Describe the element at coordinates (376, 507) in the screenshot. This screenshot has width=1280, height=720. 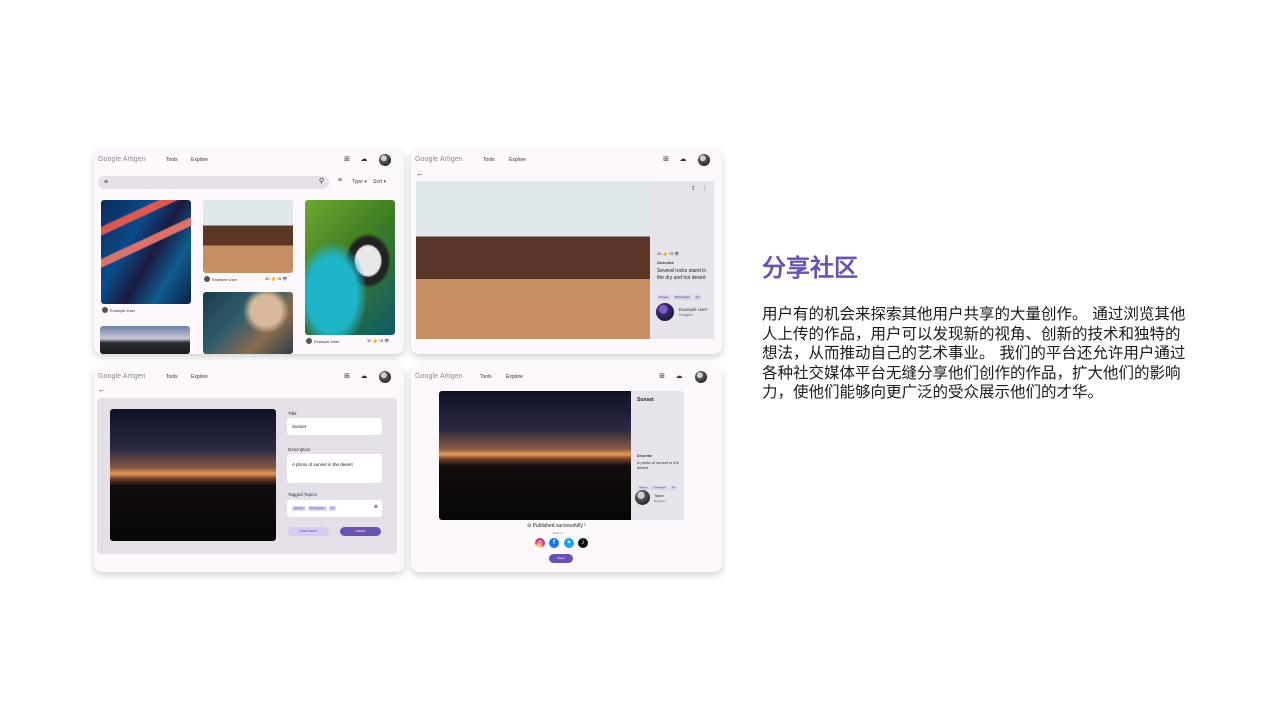
I see `add-tag-icon: ⊕` at that location.